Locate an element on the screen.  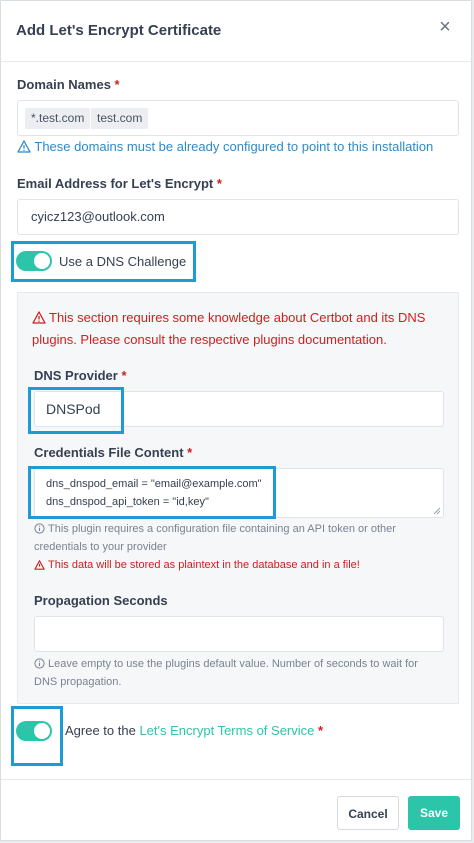
email-label-text: Email Address for Let's Encrypt is located at coordinates (115, 183).